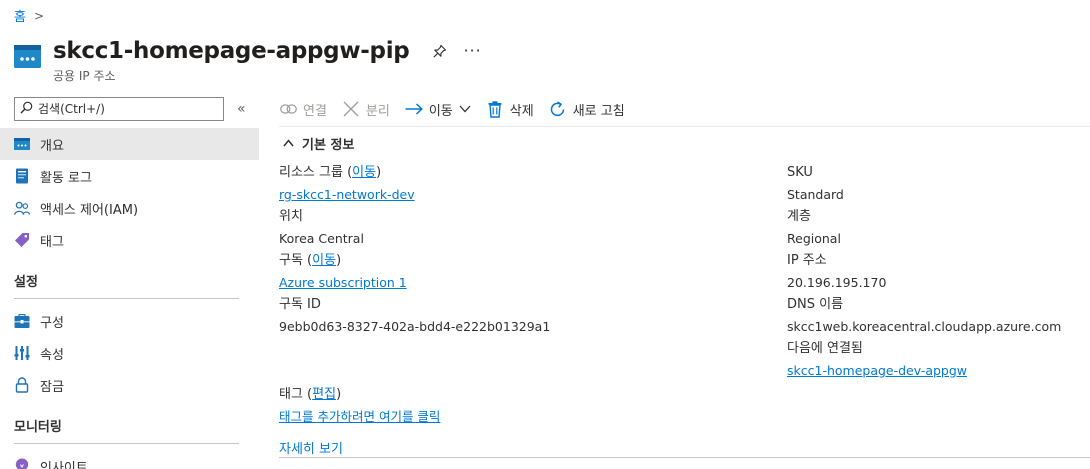 The image size is (1090, 469). I want to click on insights-icon, so click(22, 463).